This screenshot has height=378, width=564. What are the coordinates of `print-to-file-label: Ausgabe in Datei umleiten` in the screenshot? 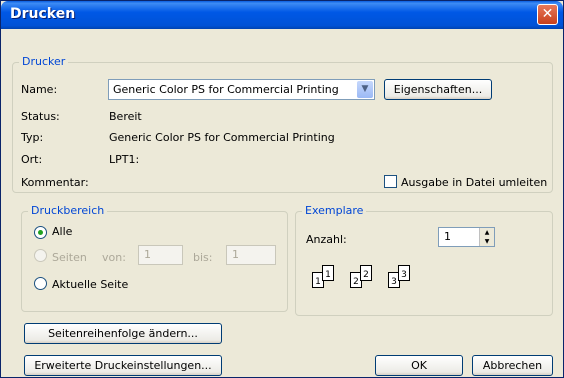 It's located at (474, 182).